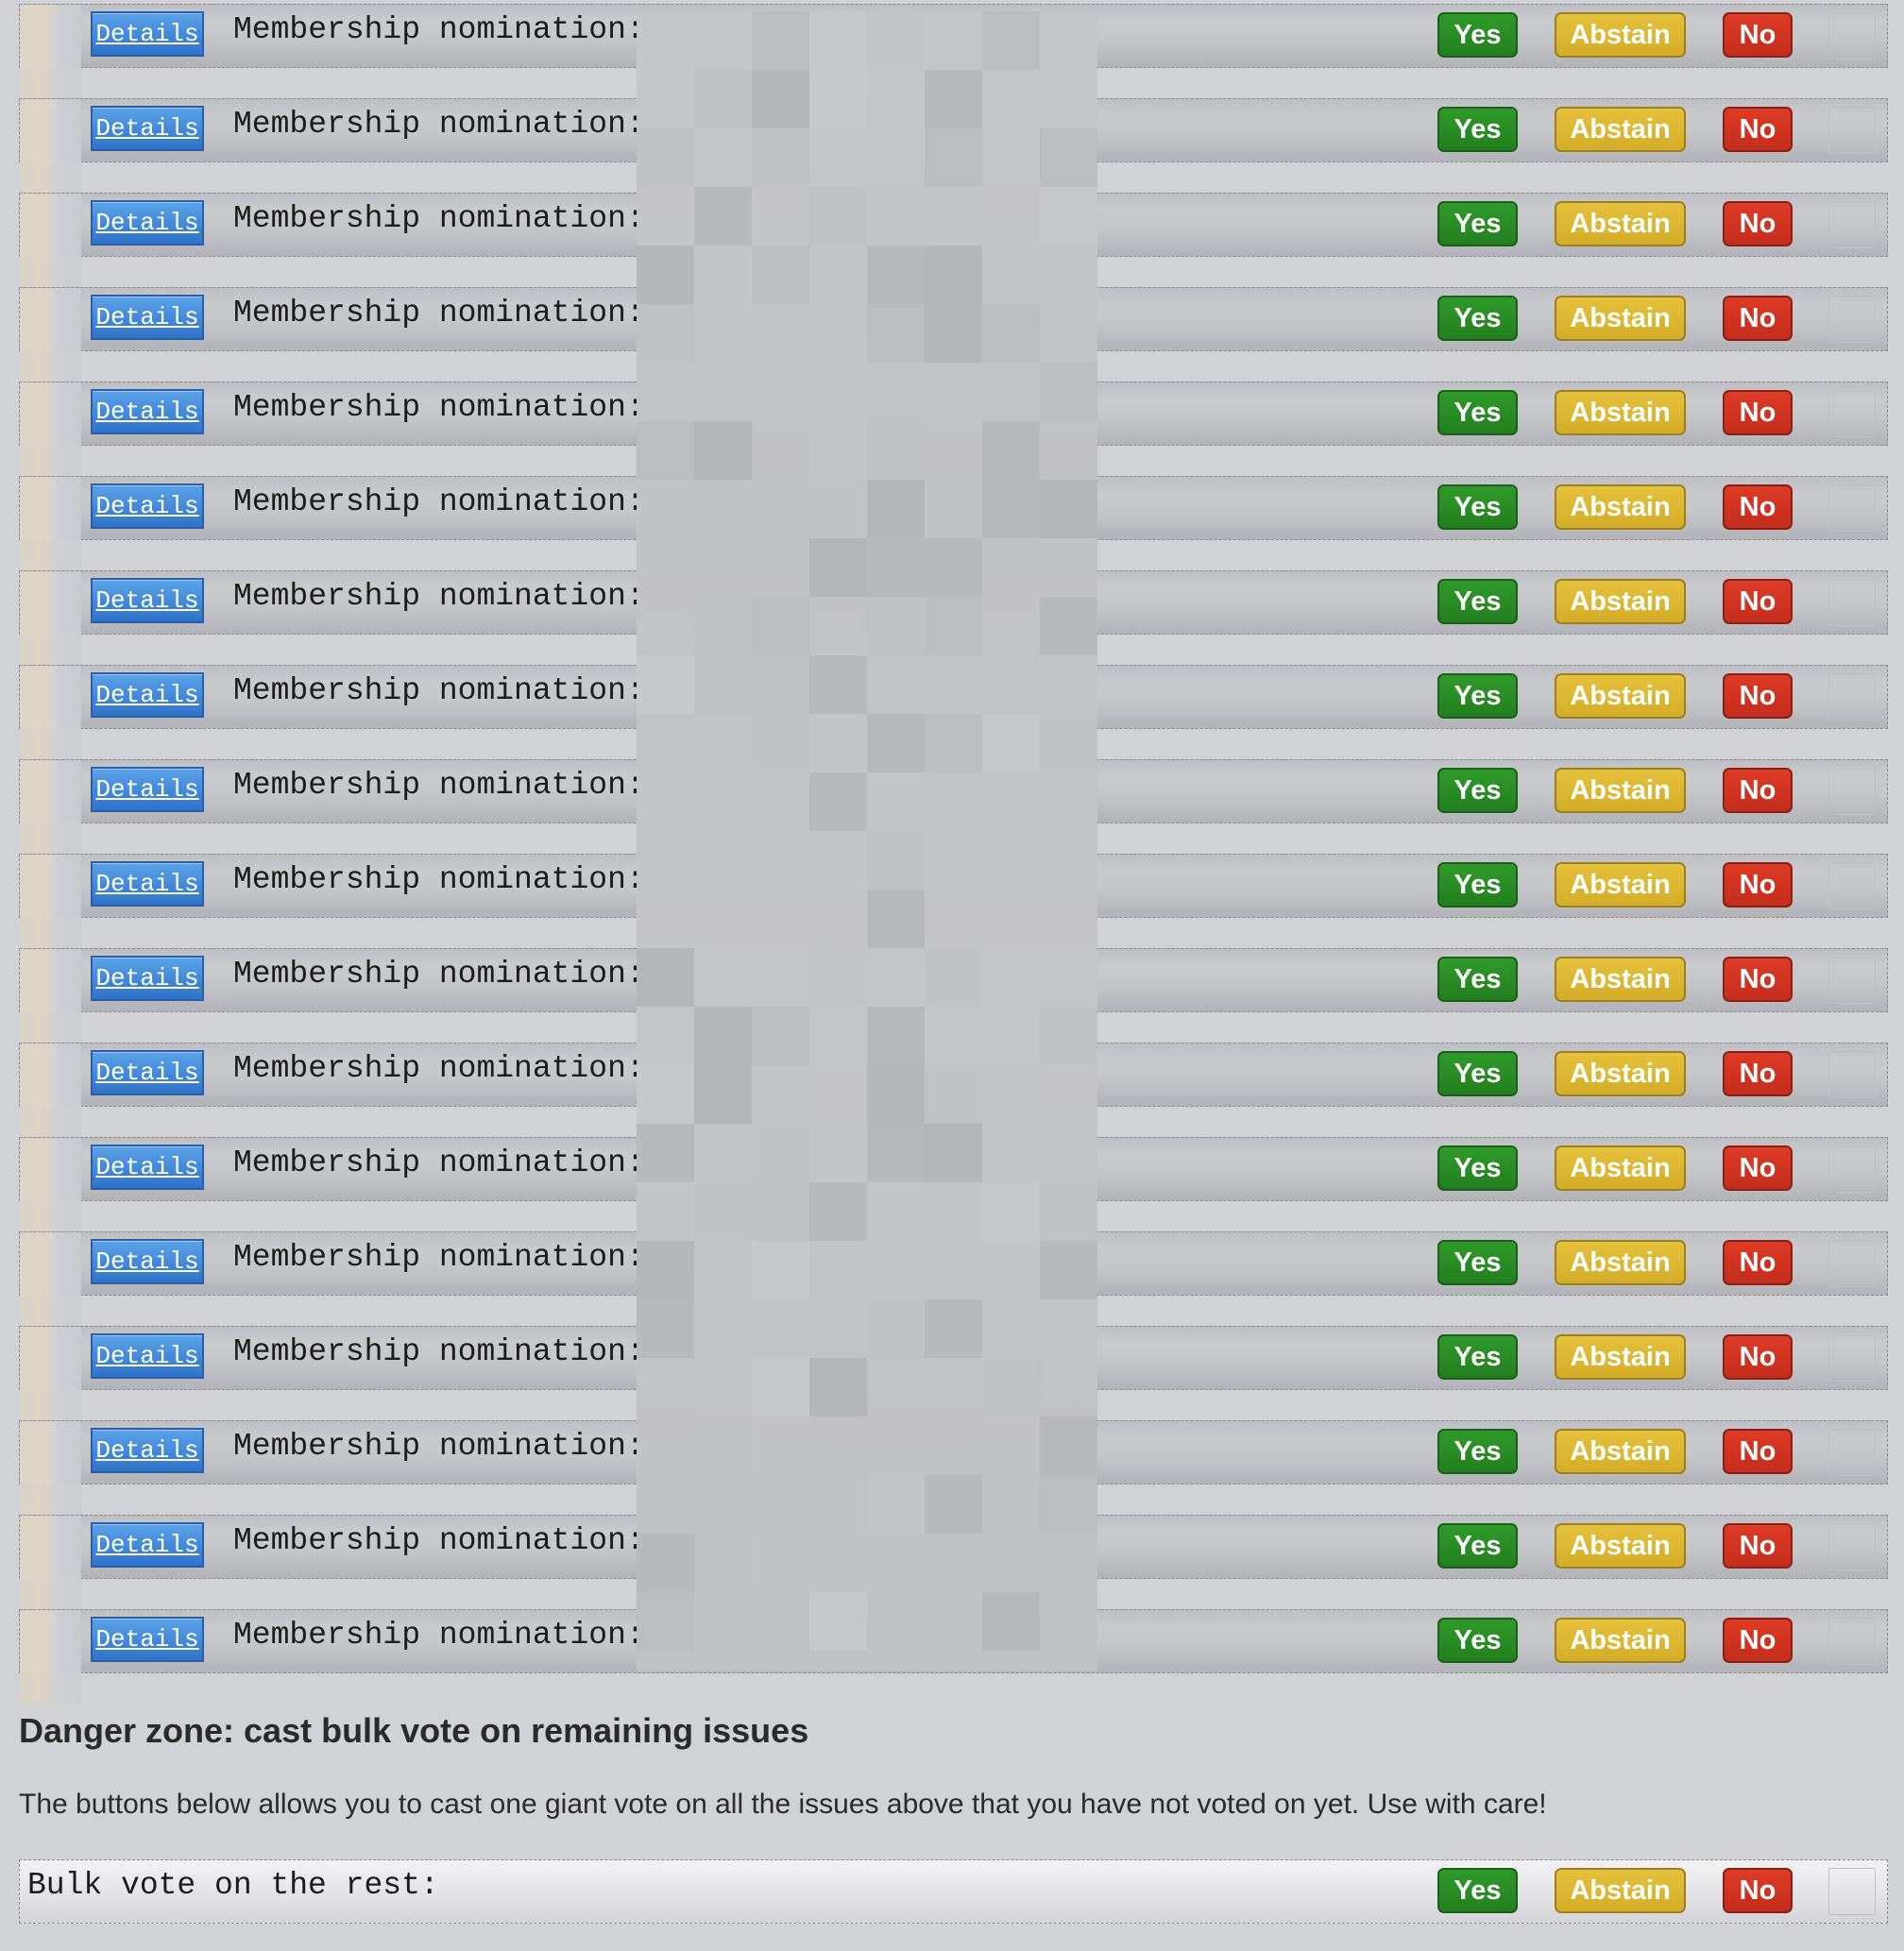  What do you see at coordinates (1758, 1890) in the screenshot?
I see `bulk-no-button: No` at bounding box center [1758, 1890].